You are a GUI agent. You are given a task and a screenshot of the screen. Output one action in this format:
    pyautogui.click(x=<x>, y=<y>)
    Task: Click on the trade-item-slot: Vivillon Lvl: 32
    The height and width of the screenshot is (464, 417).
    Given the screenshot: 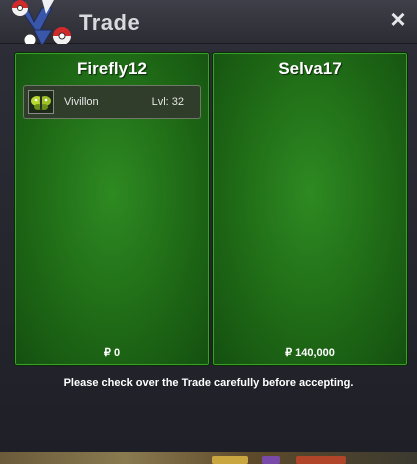 What is the action you would take?
    pyautogui.click(x=112, y=102)
    